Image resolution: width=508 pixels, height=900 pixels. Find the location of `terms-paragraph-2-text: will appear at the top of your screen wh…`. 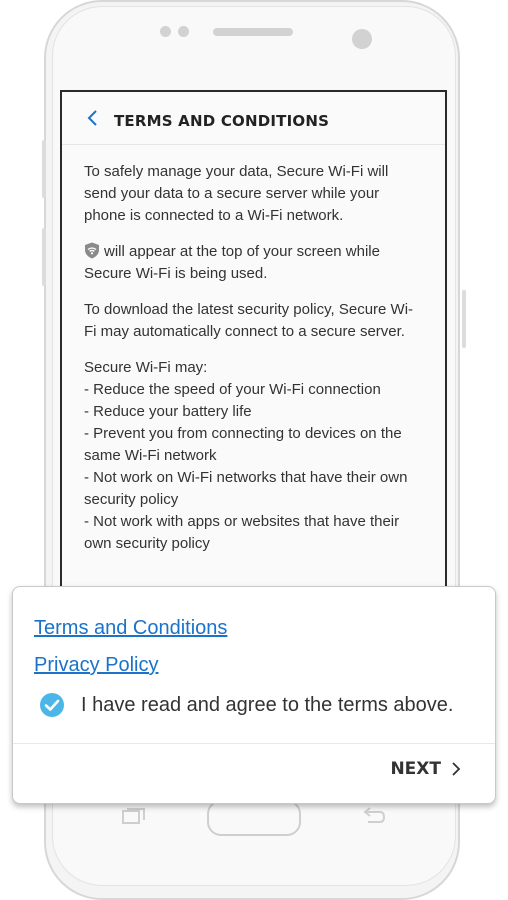

terms-paragraph-2-text: will appear at the top of your screen wh… is located at coordinates (232, 262).